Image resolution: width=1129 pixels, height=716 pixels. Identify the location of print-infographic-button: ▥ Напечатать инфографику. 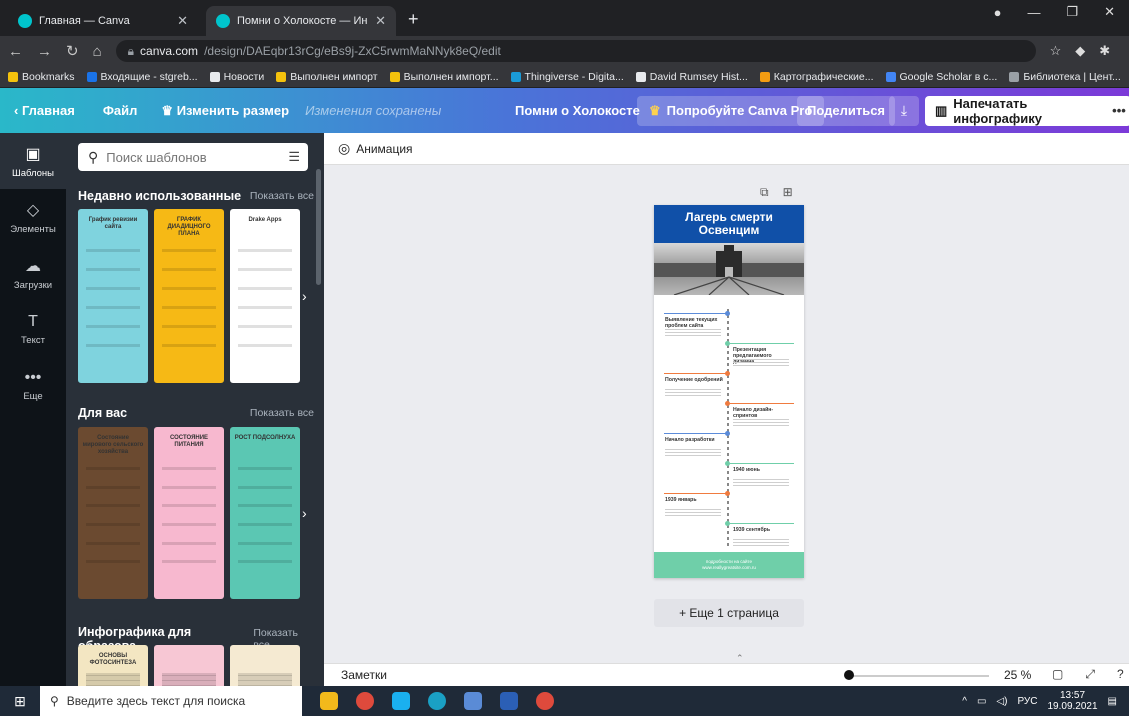
(1027, 110).